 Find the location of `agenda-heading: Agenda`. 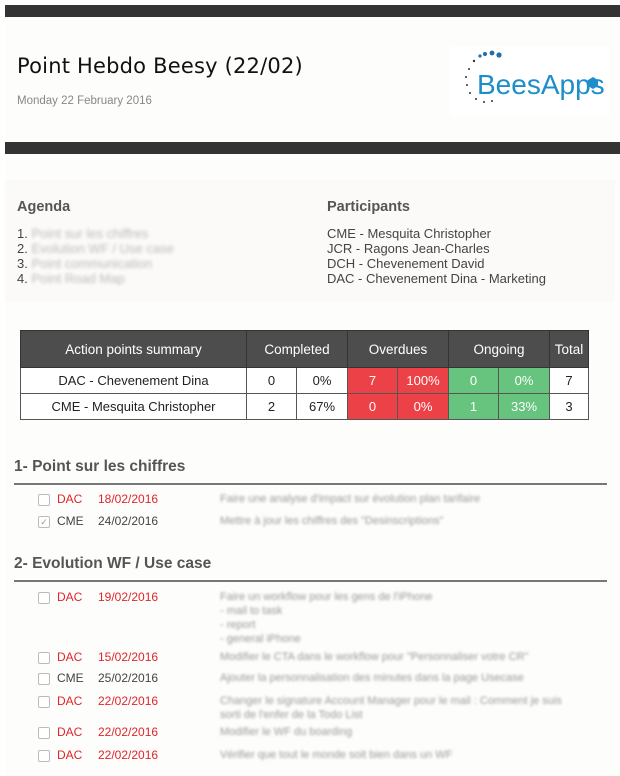

agenda-heading: Agenda is located at coordinates (44, 207).